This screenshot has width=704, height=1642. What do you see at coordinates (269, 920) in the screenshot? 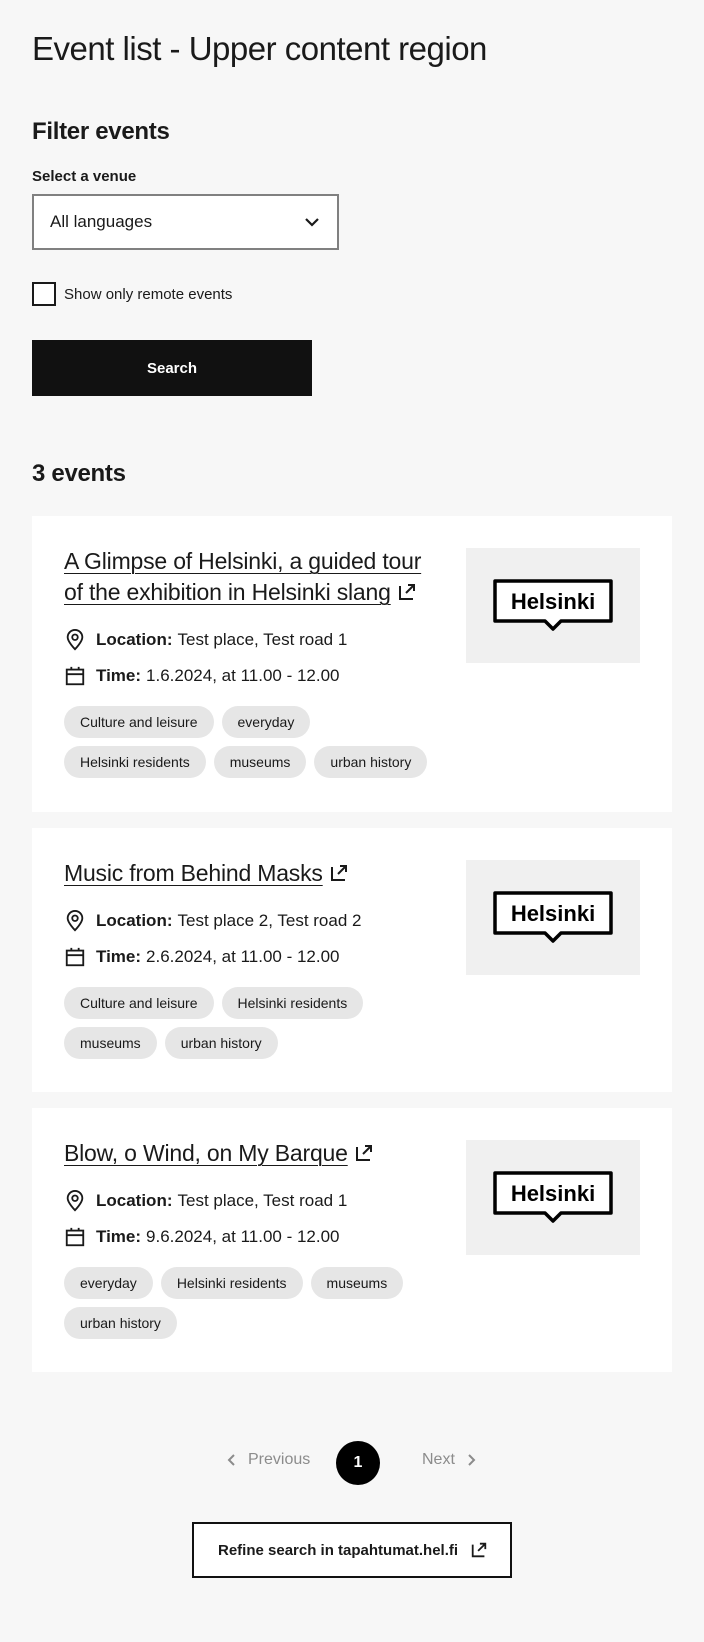
I see `event-location: Test place 2, Test road 2` at bounding box center [269, 920].